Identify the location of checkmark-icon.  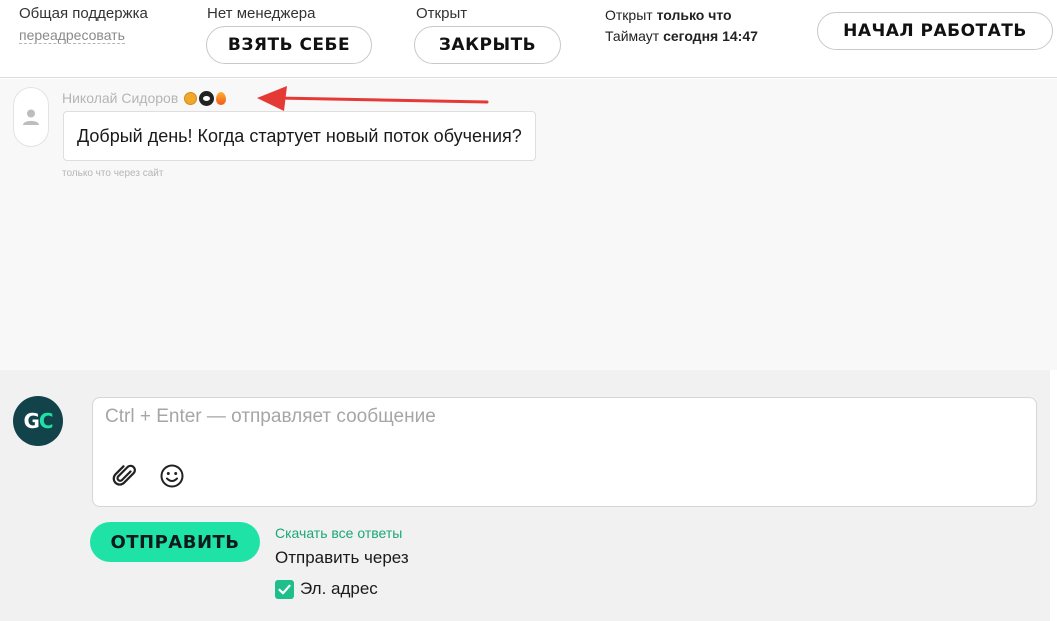
(284, 589).